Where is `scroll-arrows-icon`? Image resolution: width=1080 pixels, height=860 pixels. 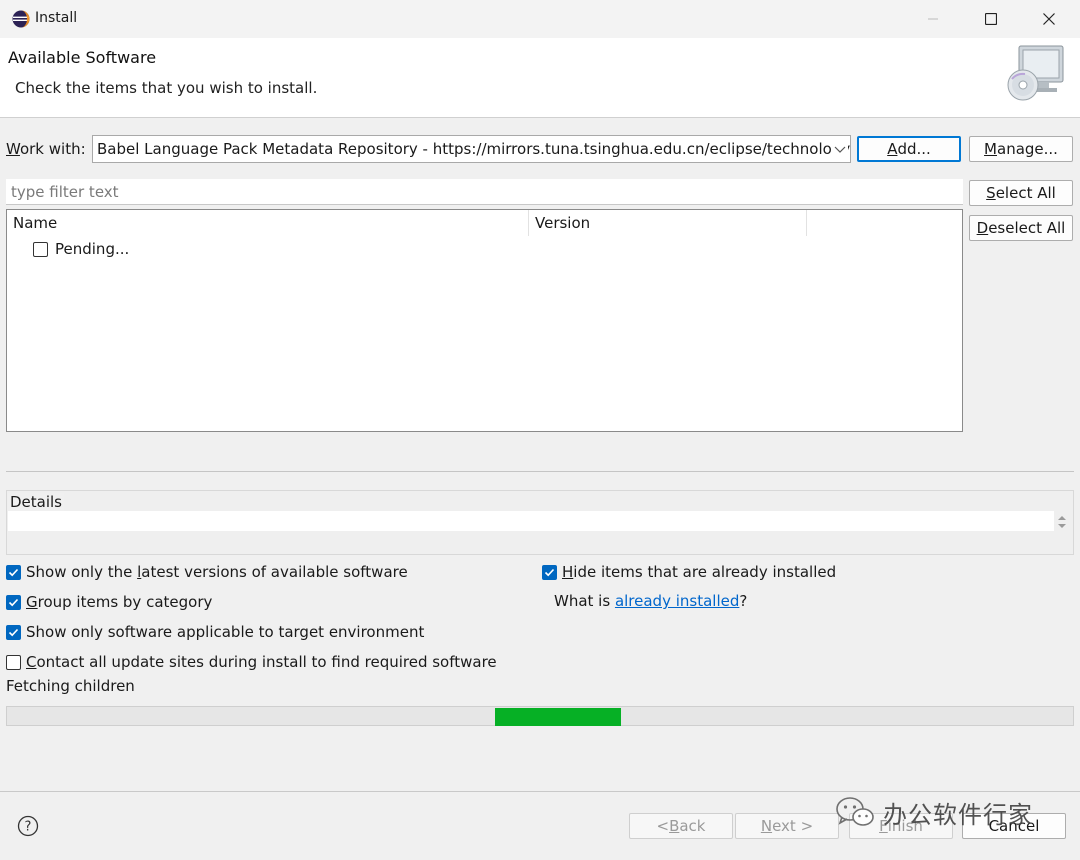 scroll-arrows-icon is located at coordinates (1062, 522).